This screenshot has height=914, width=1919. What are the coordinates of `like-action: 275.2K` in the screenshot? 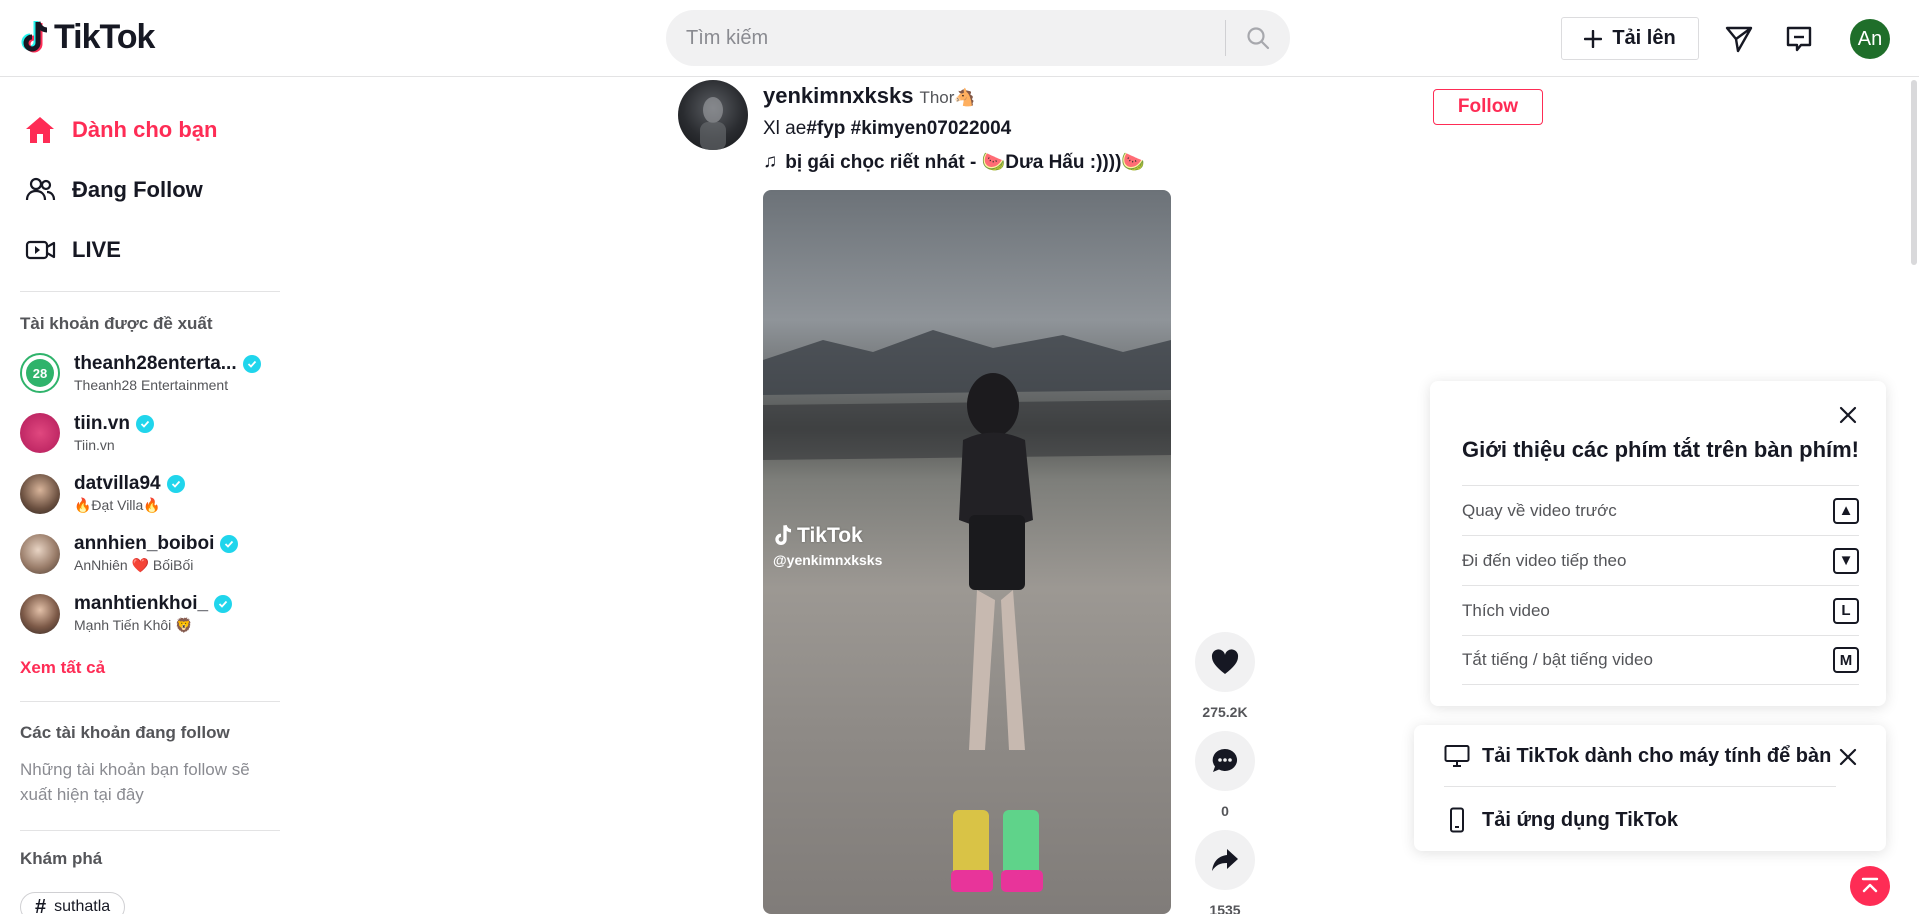 It's located at (1225, 676).